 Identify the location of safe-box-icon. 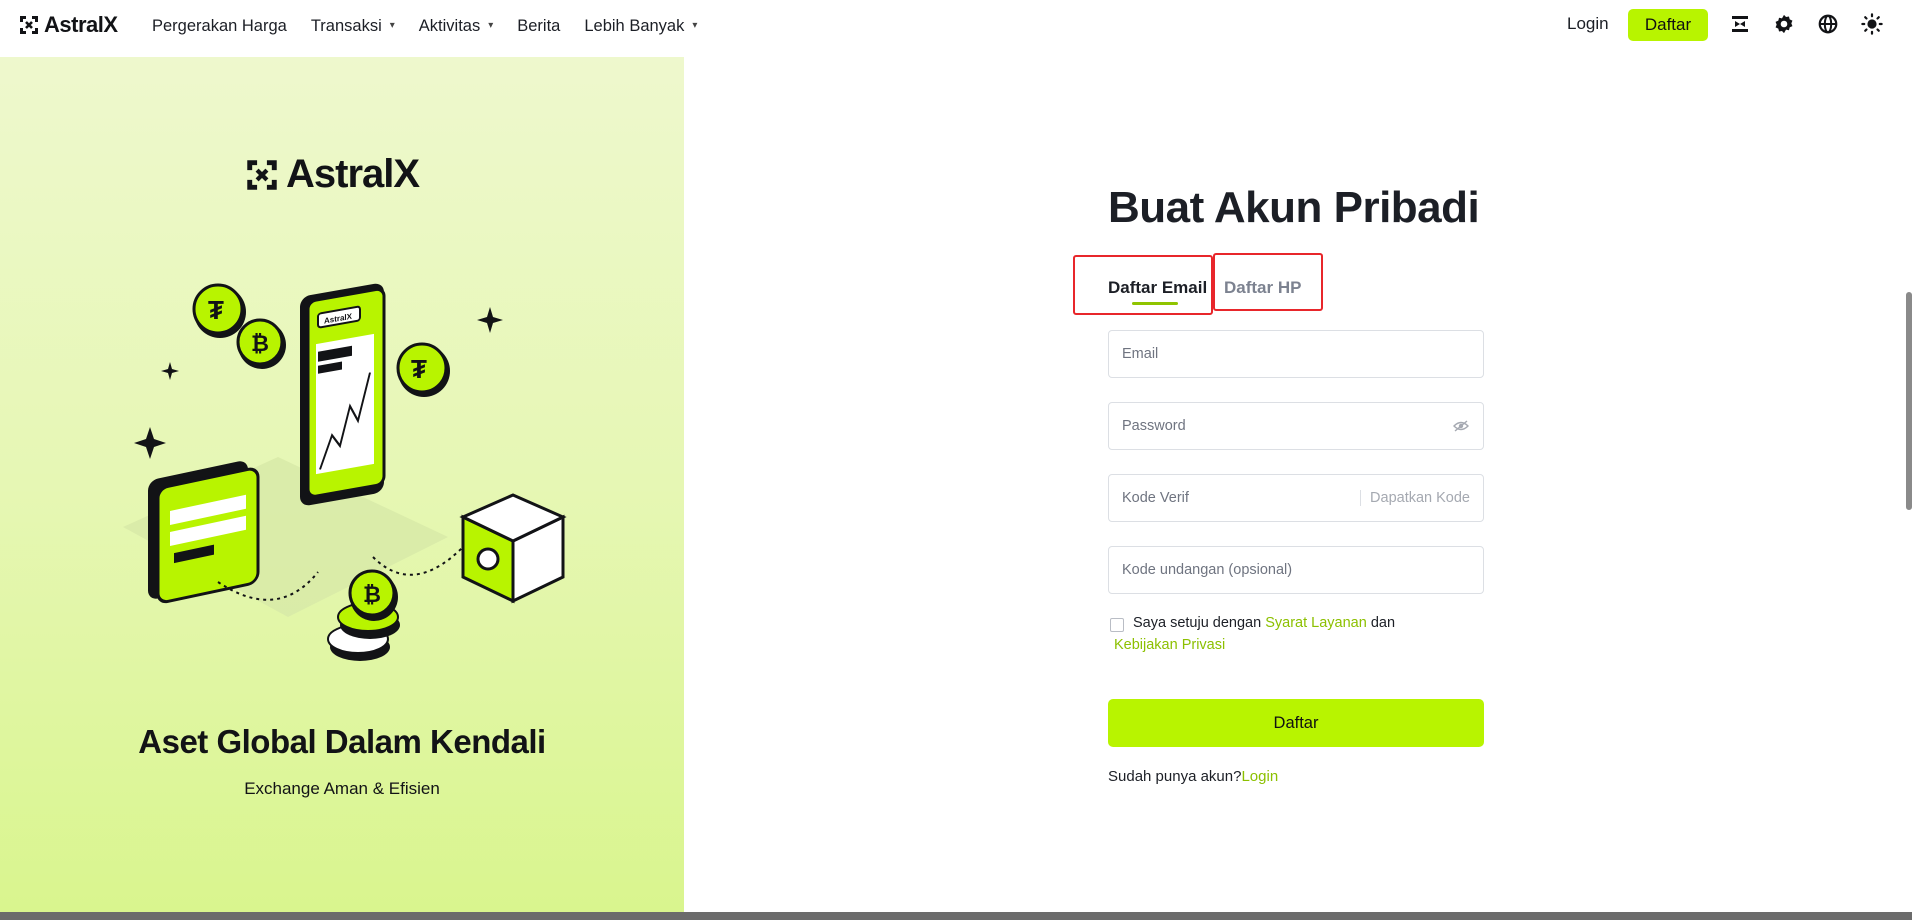
(513, 548).